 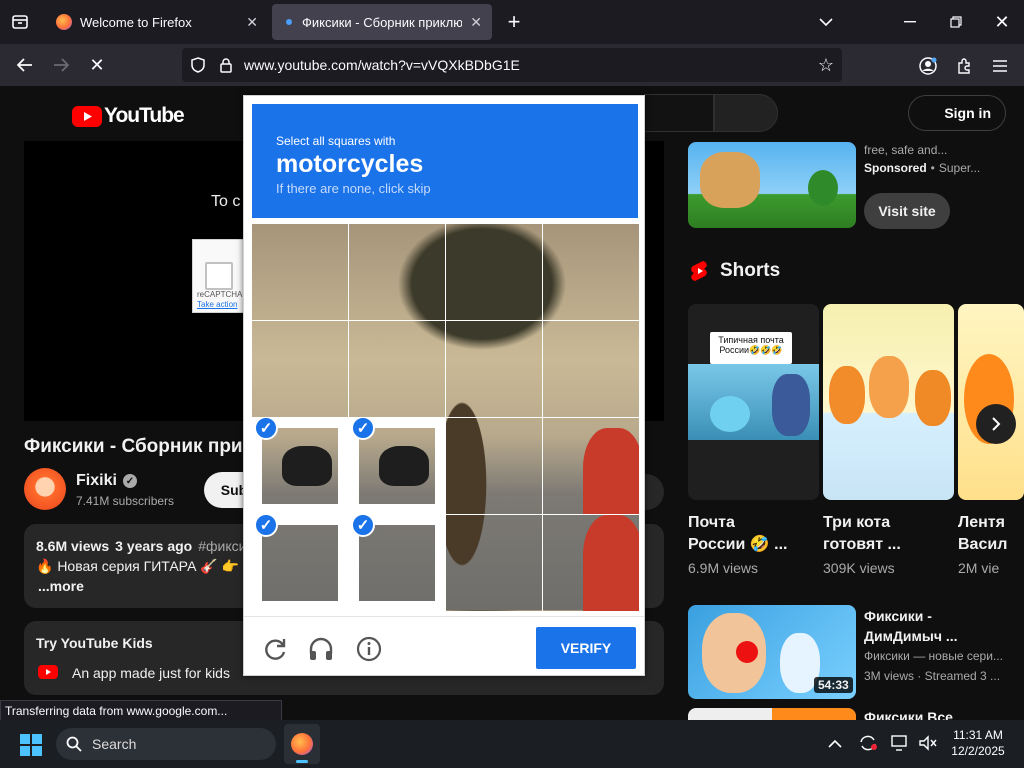 What do you see at coordinates (157, 22) in the screenshot?
I see `tab-welcome: Welcome to Firefox ✕` at bounding box center [157, 22].